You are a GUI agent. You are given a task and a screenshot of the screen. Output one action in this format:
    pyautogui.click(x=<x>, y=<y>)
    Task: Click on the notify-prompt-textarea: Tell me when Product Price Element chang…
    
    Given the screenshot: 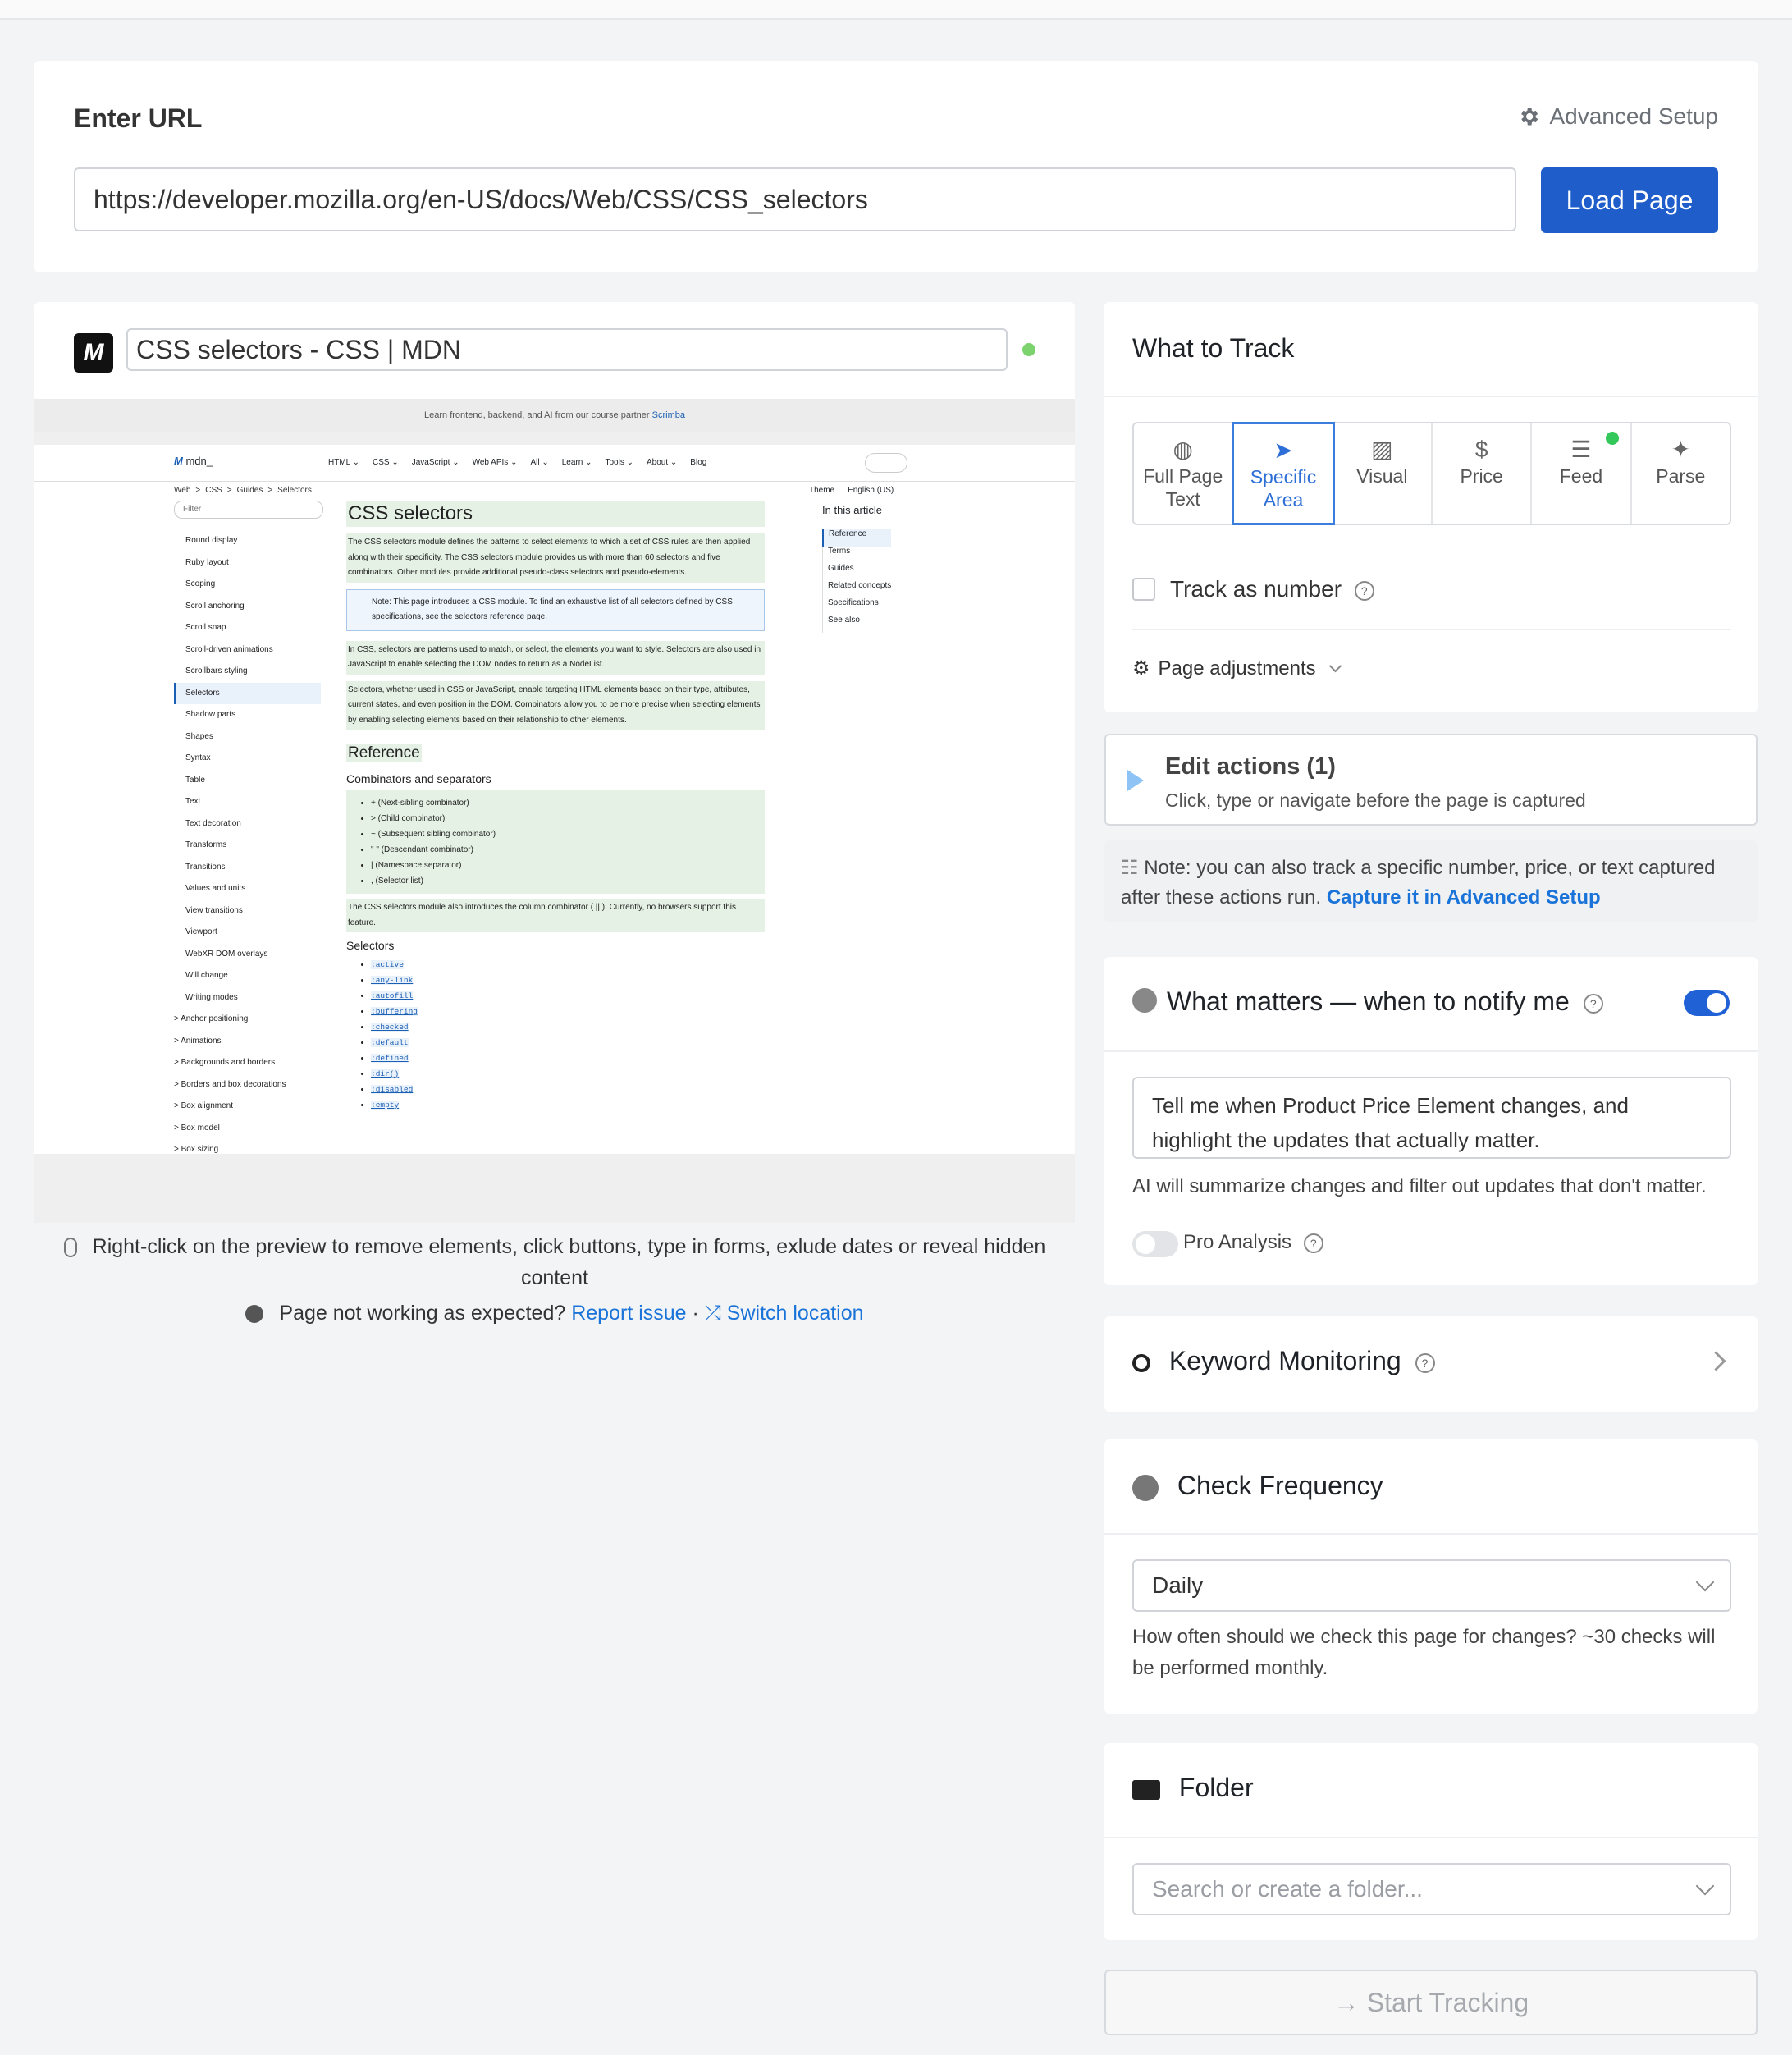 What is the action you would take?
    pyautogui.click(x=1431, y=1118)
    